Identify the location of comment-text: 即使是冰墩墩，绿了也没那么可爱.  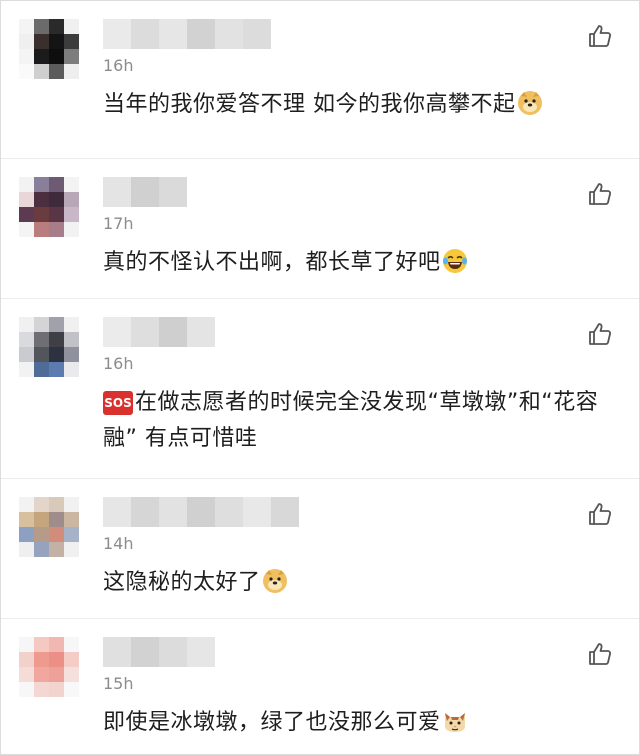
(365, 723).